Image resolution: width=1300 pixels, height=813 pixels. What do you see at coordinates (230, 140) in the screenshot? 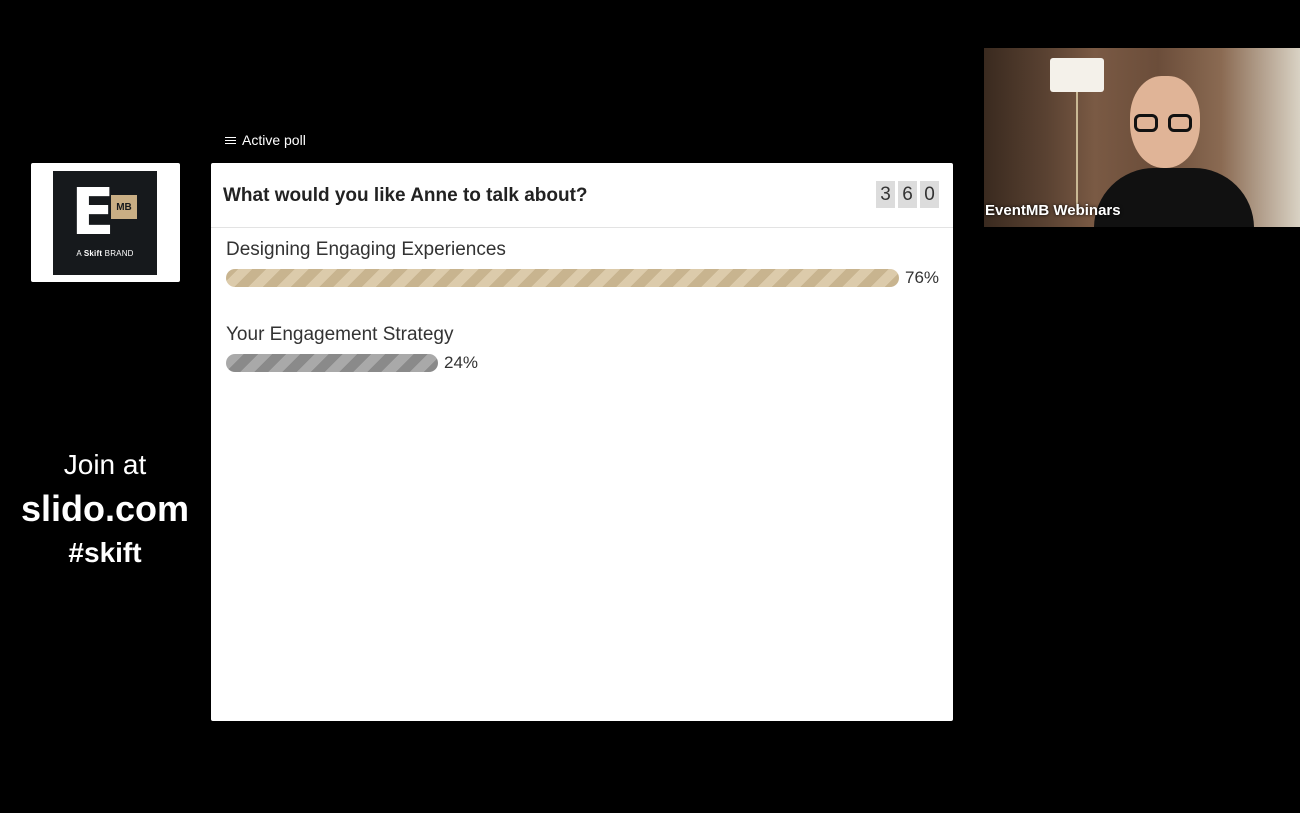
I see `list-icon` at bounding box center [230, 140].